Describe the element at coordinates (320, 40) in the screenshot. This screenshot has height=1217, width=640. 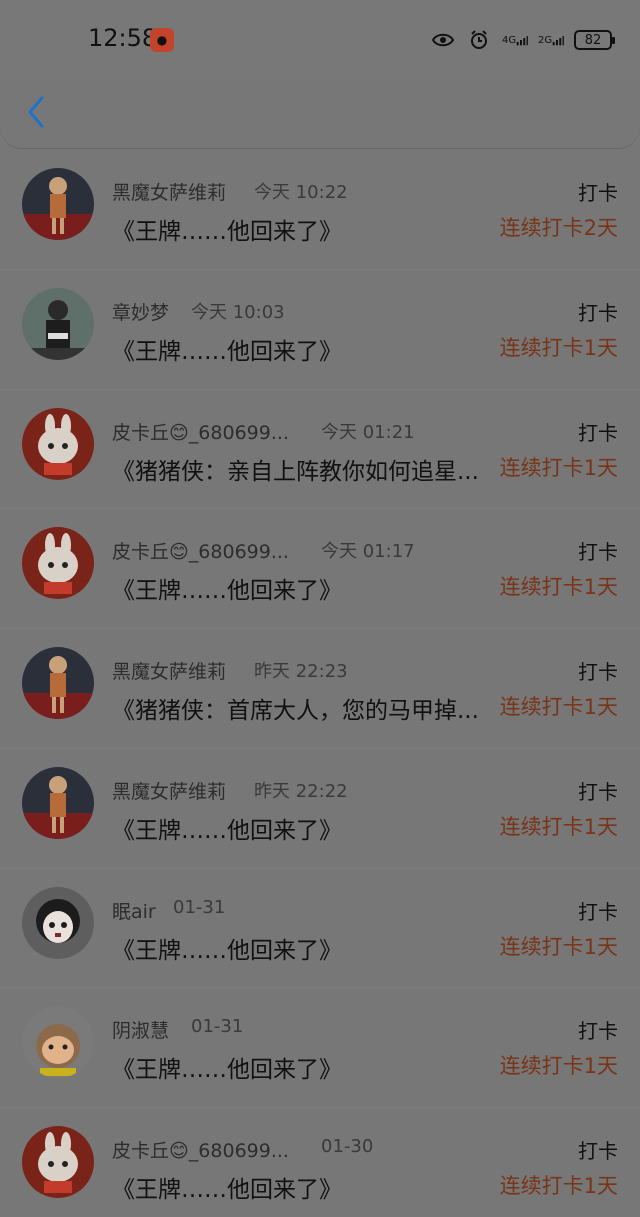
I see `status-bar: 12:58 ● 4G 2G 82` at that location.